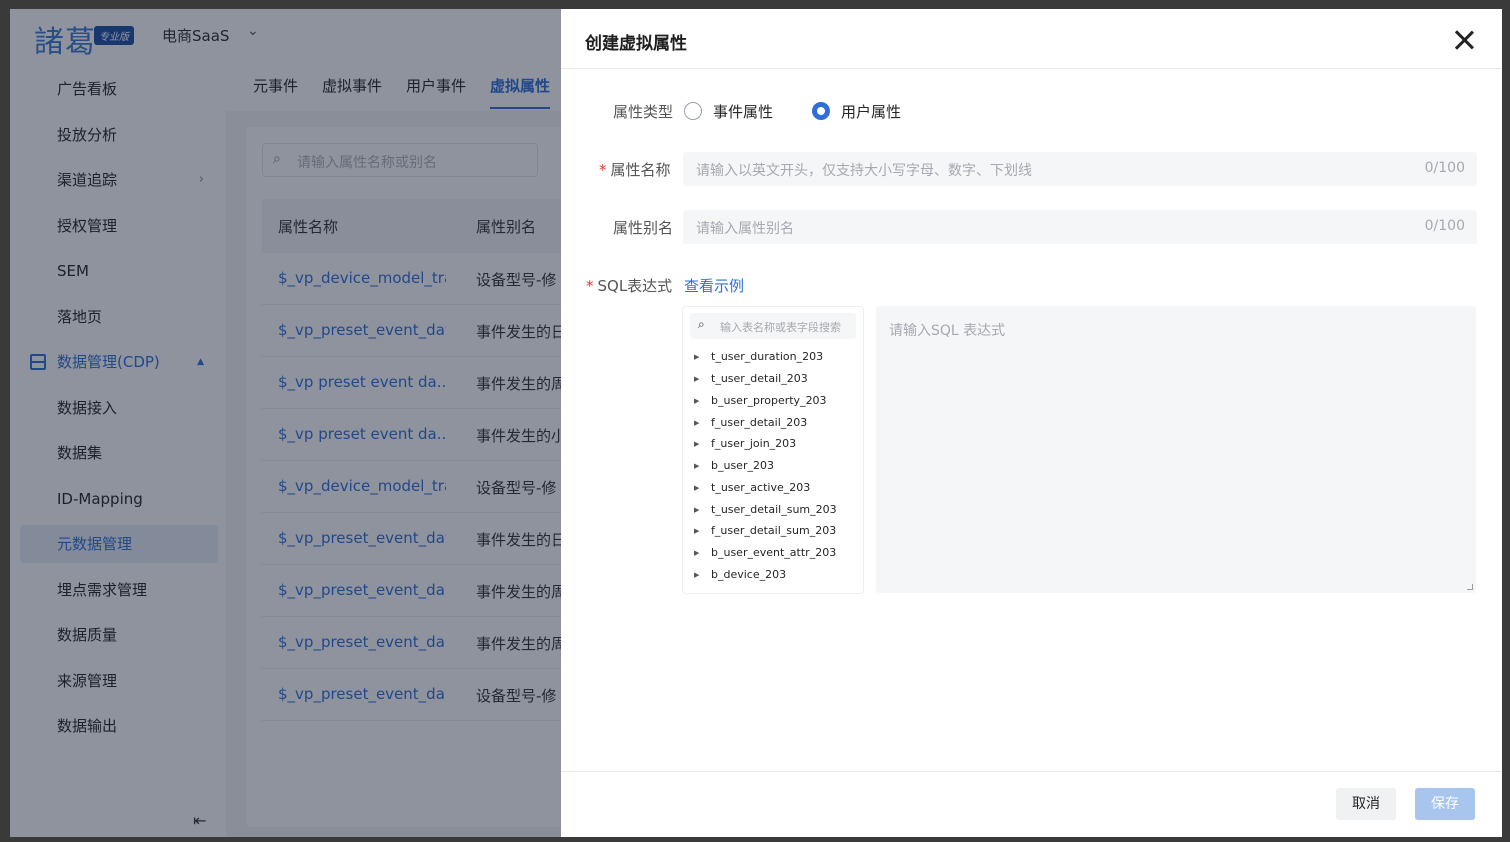 This screenshot has width=1510, height=842. What do you see at coordinates (742, 465) in the screenshot?
I see `table-name: b_user_203` at bounding box center [742, 465].